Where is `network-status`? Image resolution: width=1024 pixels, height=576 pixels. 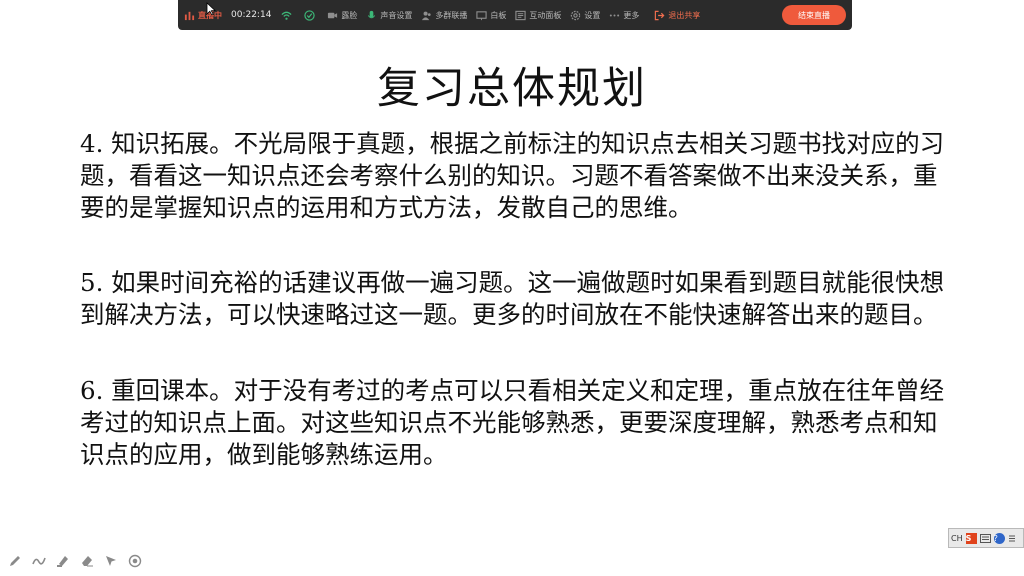 network-status is located at coordinates (311, 15).